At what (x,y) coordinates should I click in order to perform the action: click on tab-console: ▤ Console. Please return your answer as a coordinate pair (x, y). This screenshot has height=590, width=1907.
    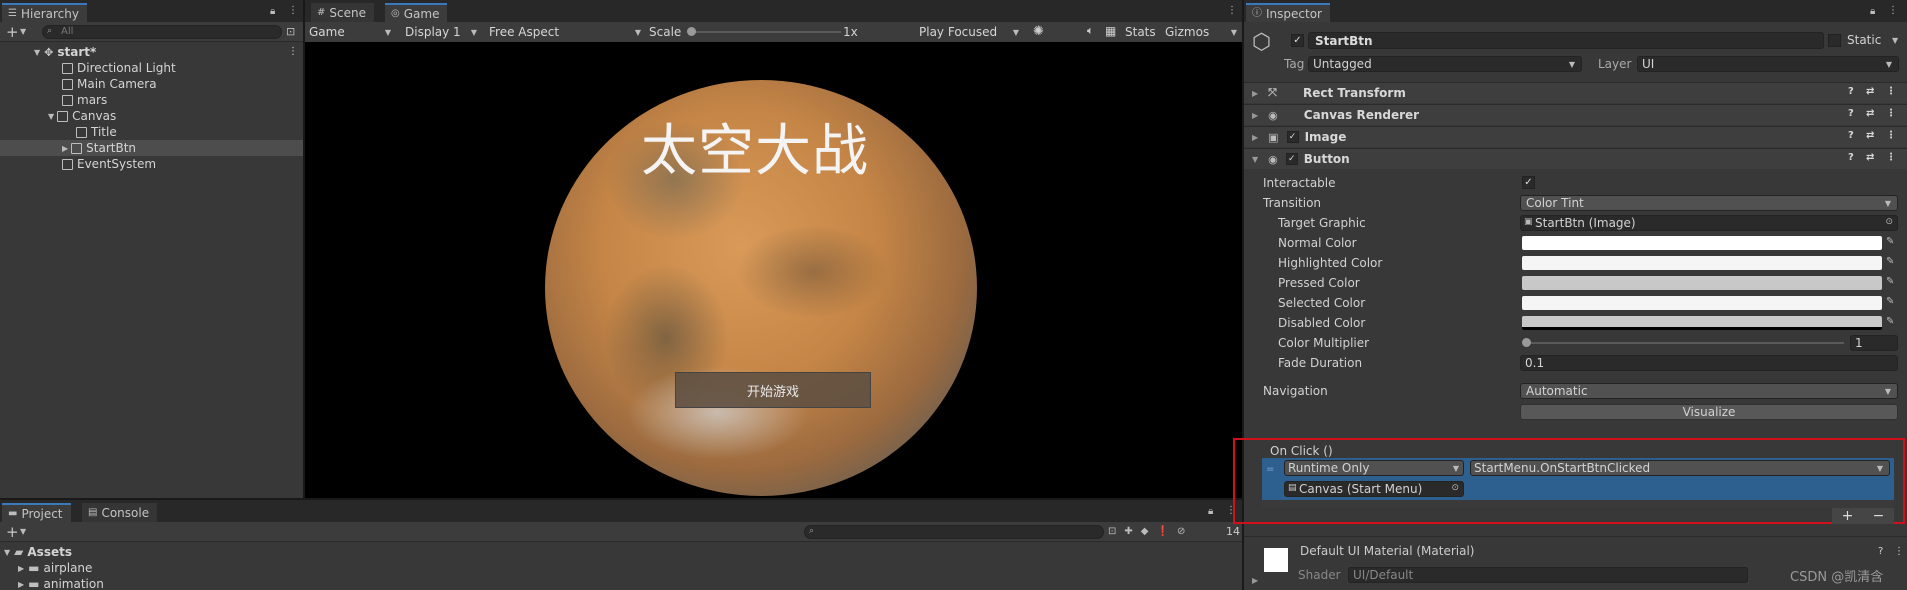
    Looking at the image, I should click on (120, 512).